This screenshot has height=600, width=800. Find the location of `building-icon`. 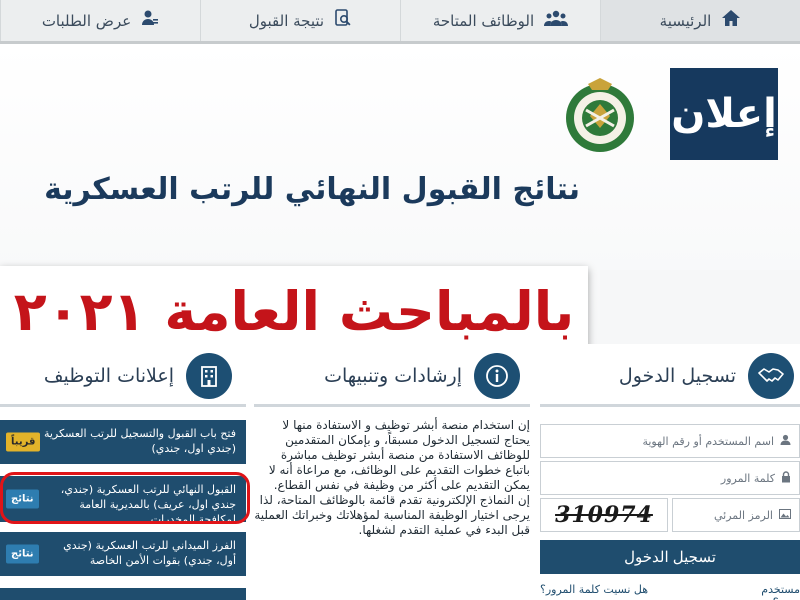

building-icon is located at coordinates (209, 376).